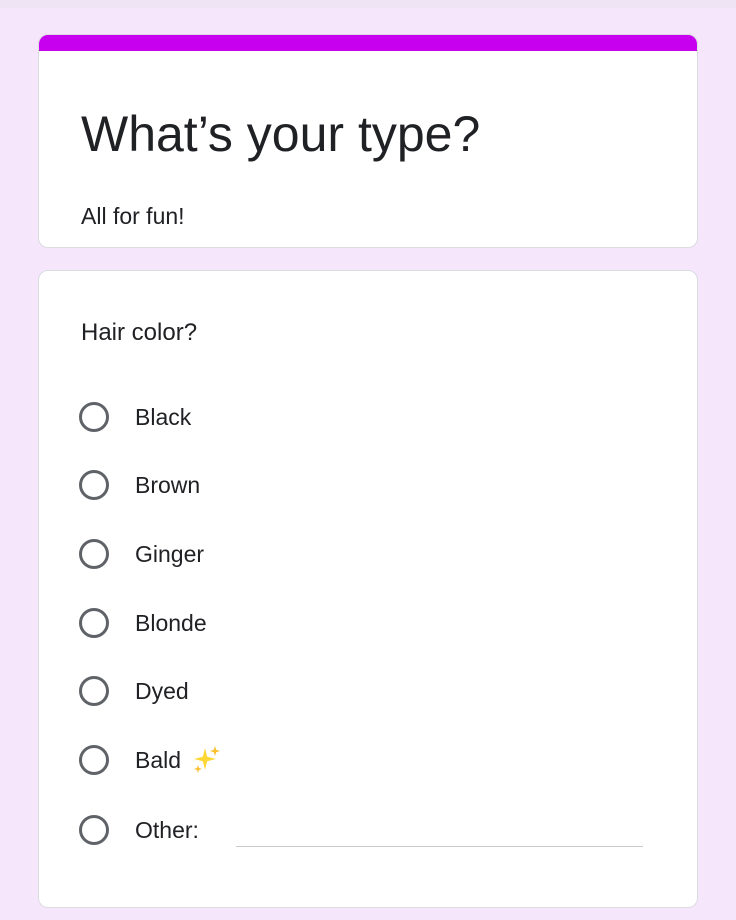  I want to click on top-strip, so click(368, 4).